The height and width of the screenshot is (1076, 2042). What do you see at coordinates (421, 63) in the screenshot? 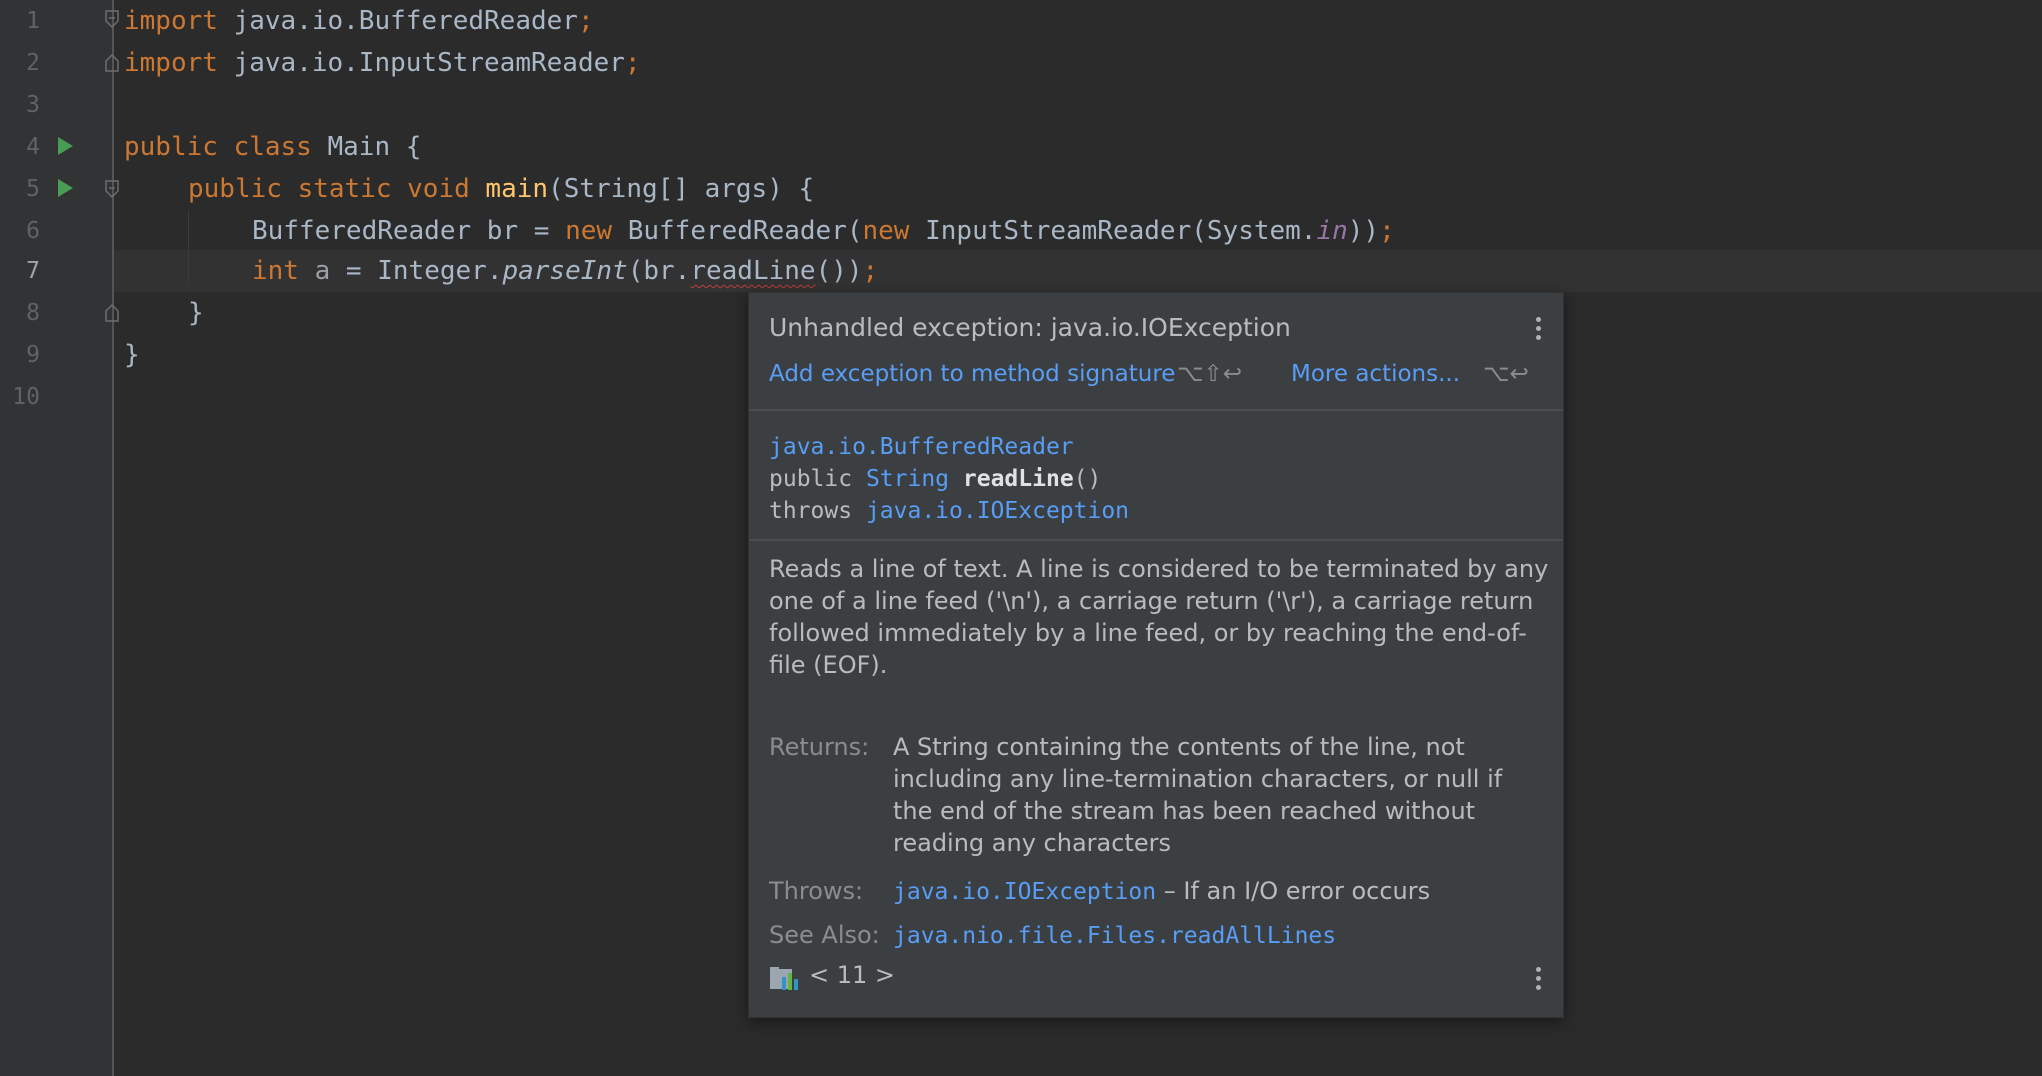
I see `code-token: java.io.InputStreamReader` at bounding box center [421, 63].